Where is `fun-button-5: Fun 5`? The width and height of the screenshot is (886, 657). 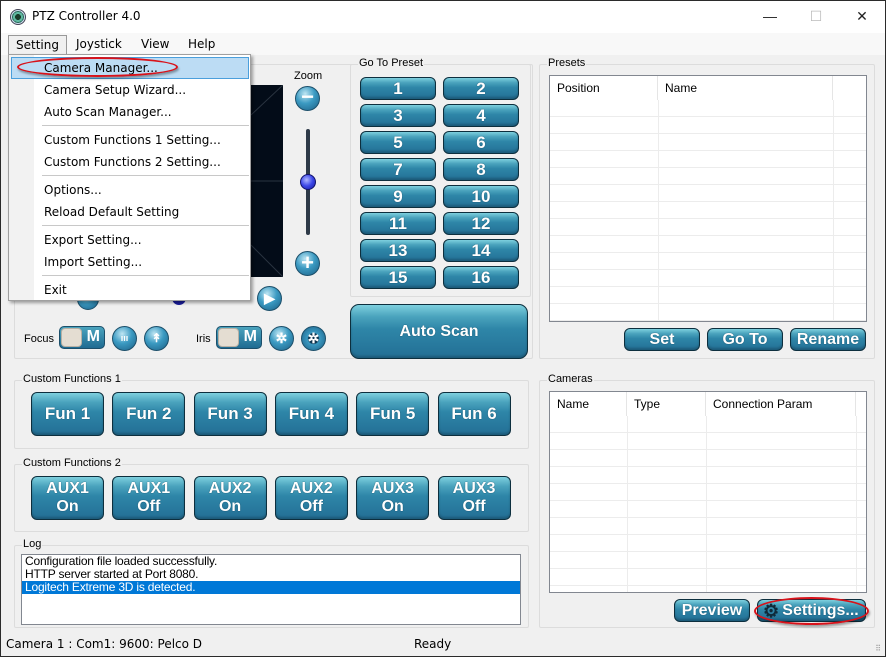 fun-button-5: Fun 5 is located at coordinates (393, 414).